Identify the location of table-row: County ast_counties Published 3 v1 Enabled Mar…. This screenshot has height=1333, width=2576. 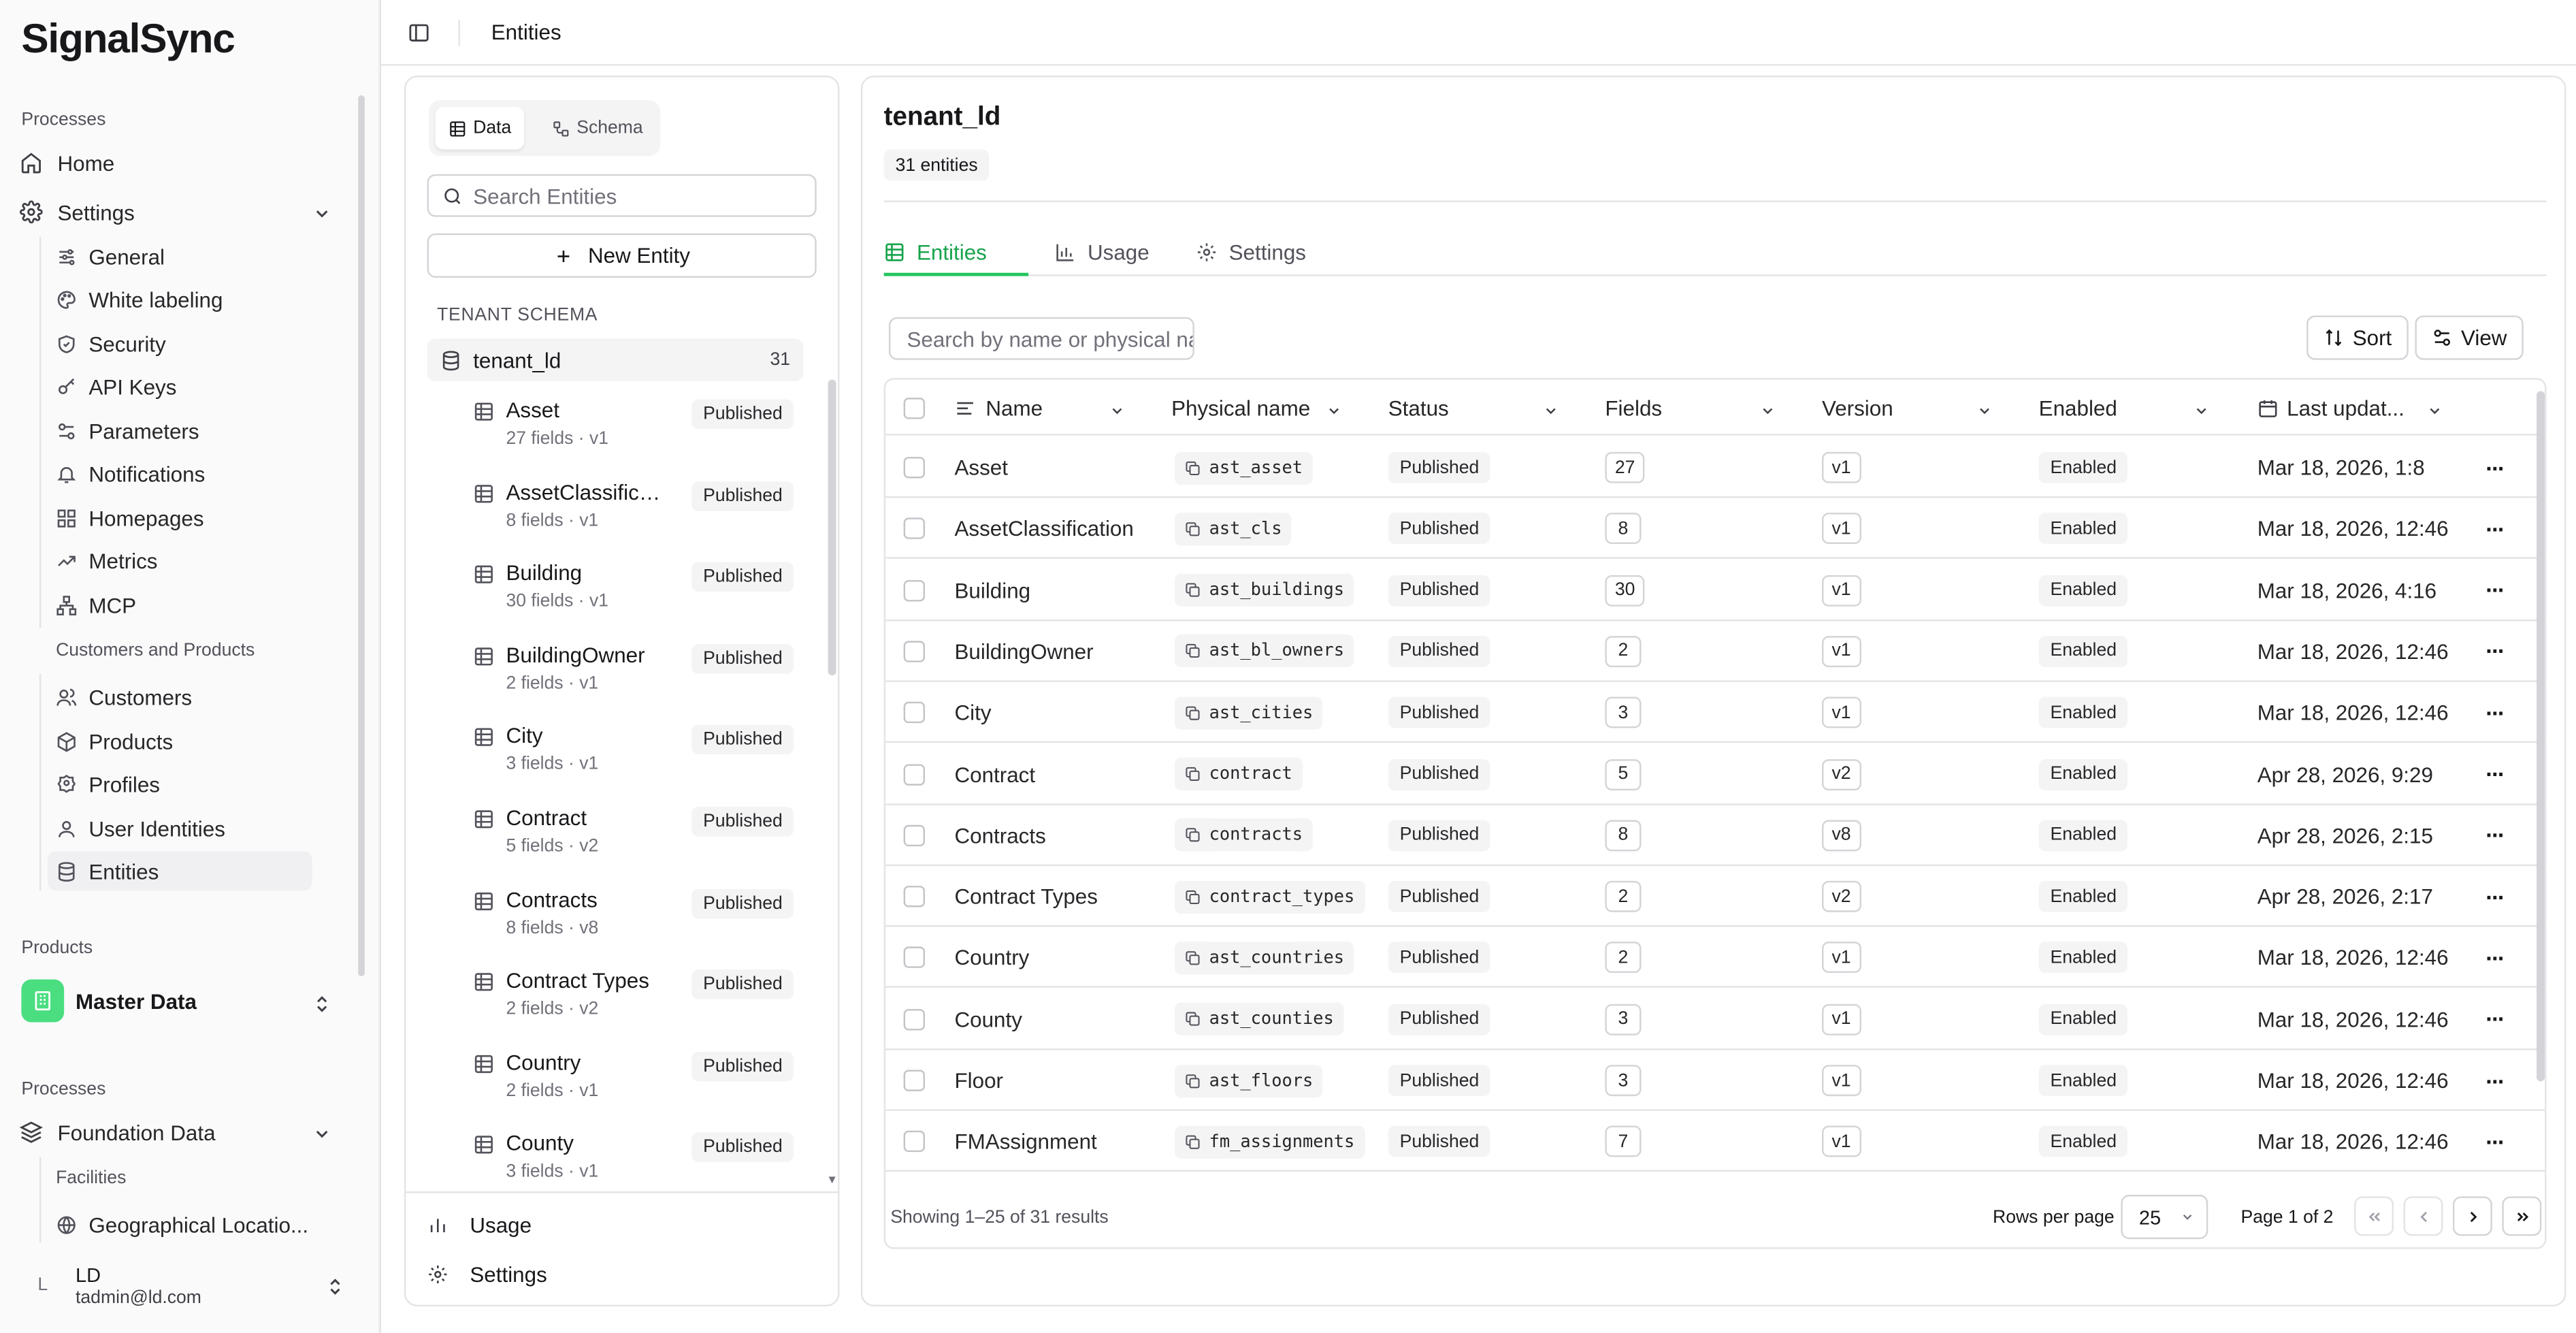
(1715, 1019).